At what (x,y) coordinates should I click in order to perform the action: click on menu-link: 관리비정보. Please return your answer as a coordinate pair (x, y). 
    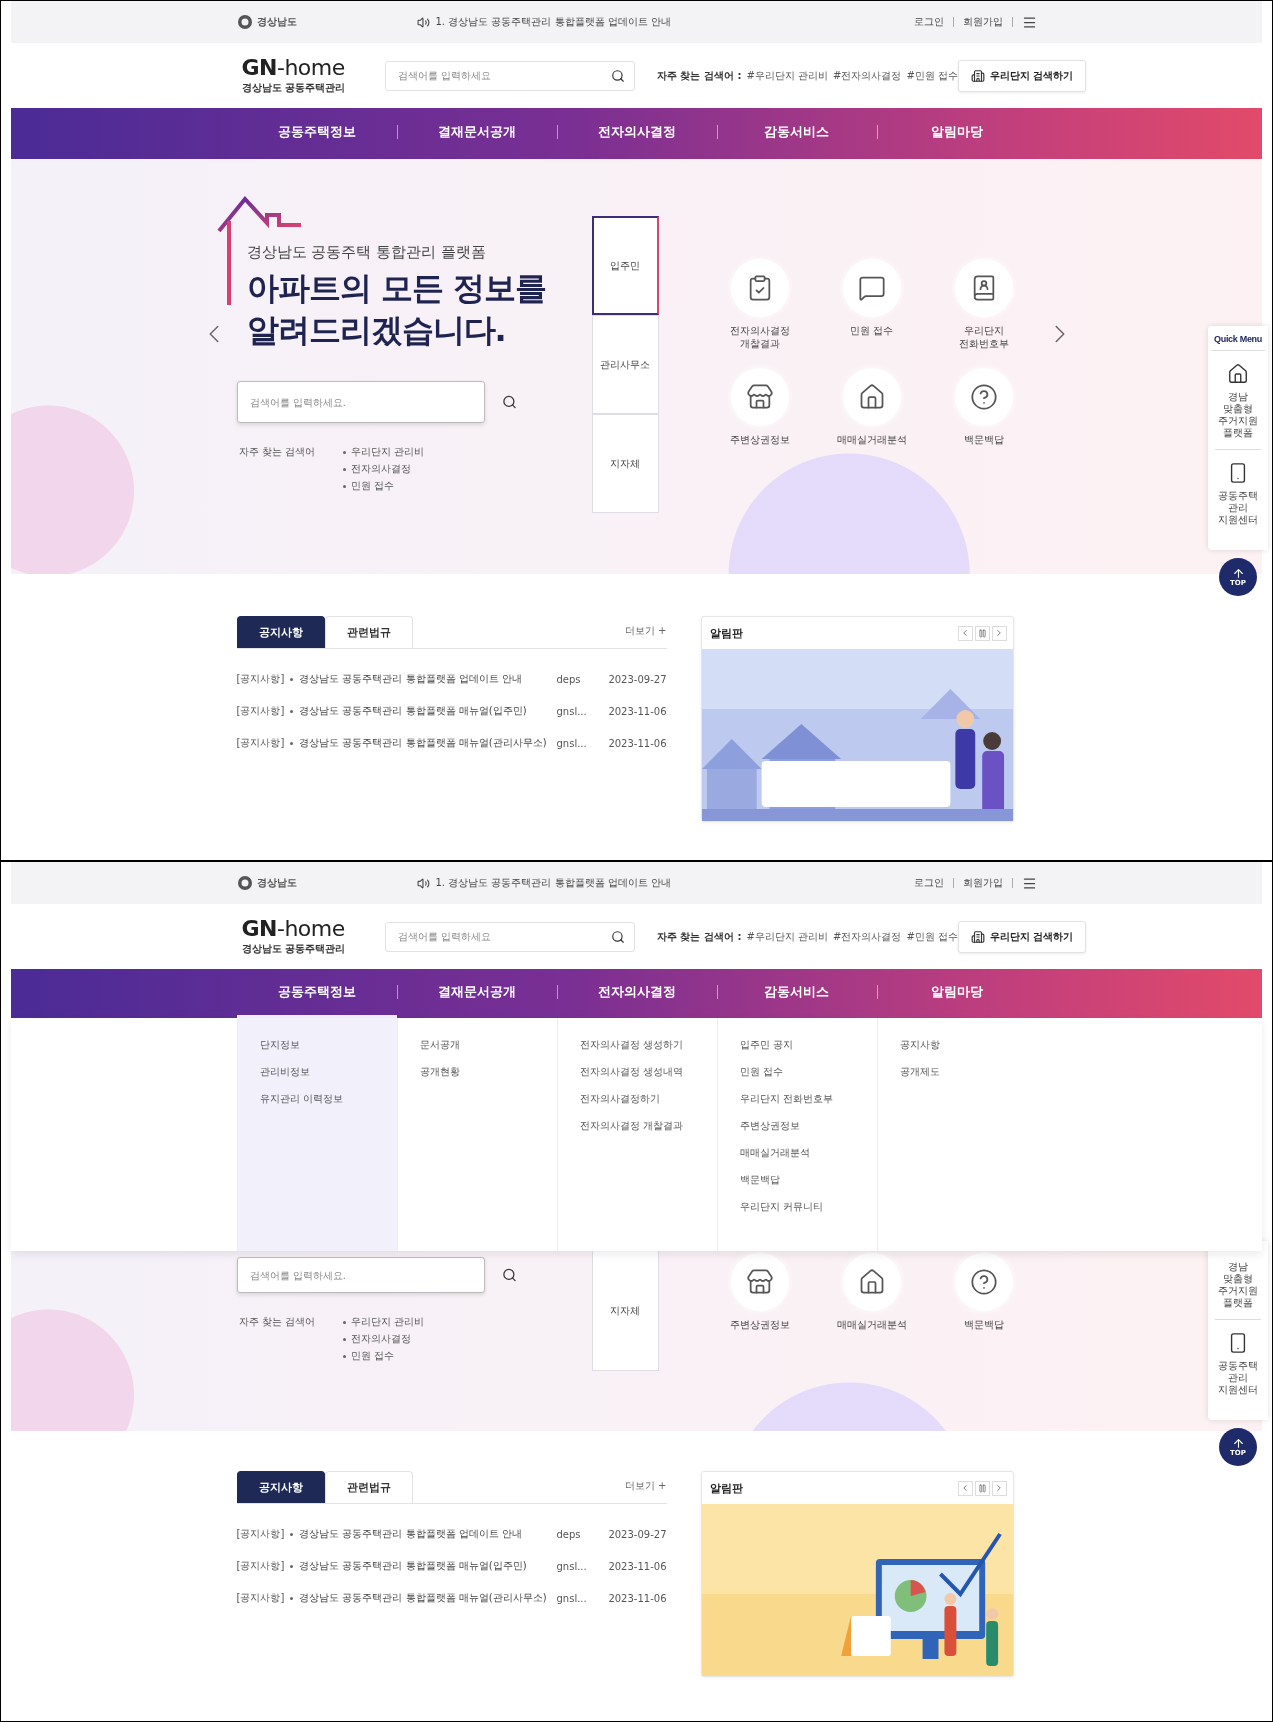
    Looking at the image, I should click on (284, 1072).